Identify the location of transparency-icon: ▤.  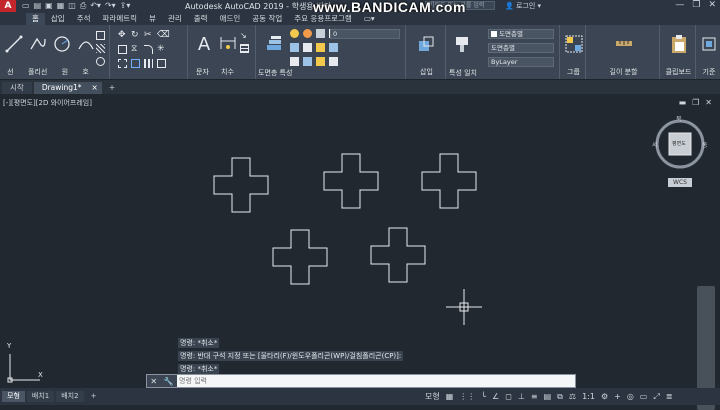
(548, 396).